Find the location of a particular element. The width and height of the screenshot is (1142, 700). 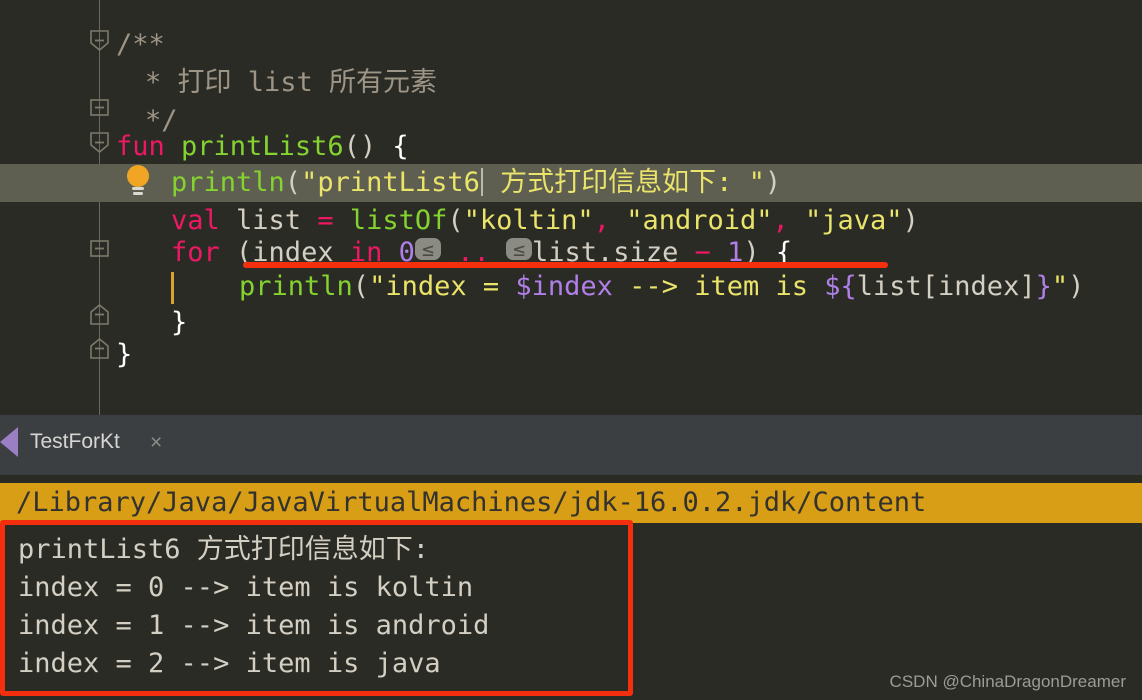

code-token: listOf is located at coordinates (398, 220).